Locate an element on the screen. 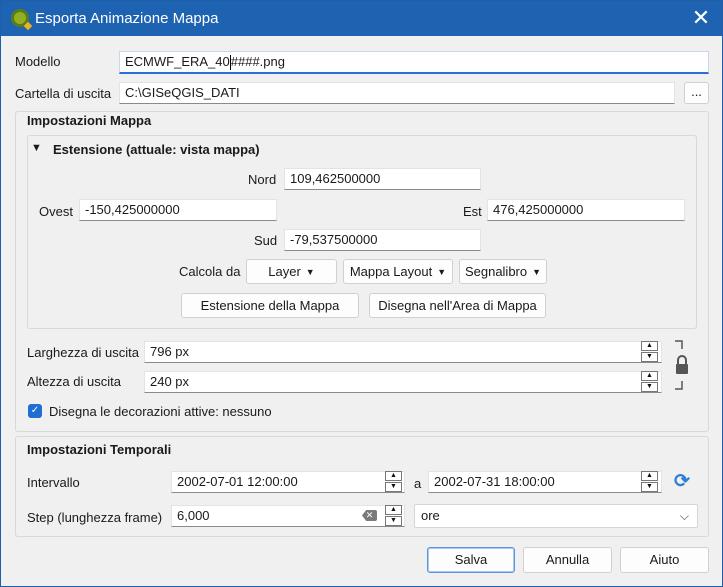 The width and height of the screenshot is (723, 587). qgis-logo-icon is located at coordinates (20, 18).